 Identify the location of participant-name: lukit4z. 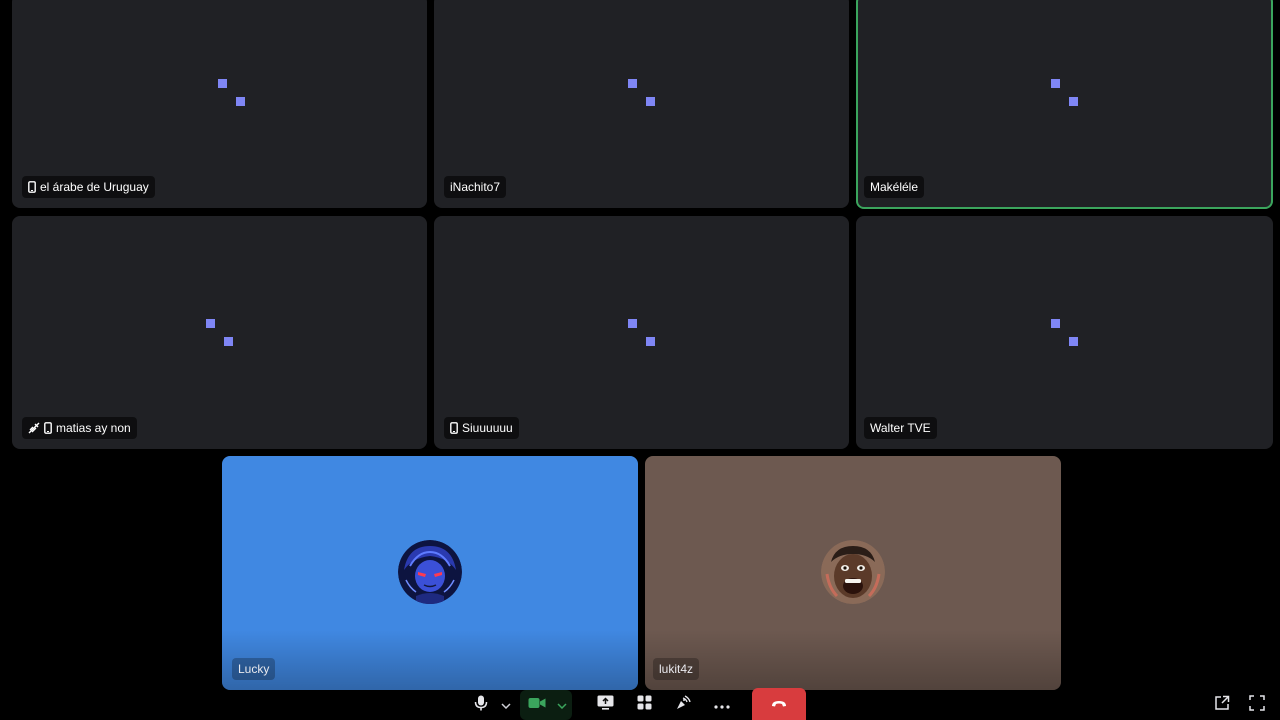
(676, 669).